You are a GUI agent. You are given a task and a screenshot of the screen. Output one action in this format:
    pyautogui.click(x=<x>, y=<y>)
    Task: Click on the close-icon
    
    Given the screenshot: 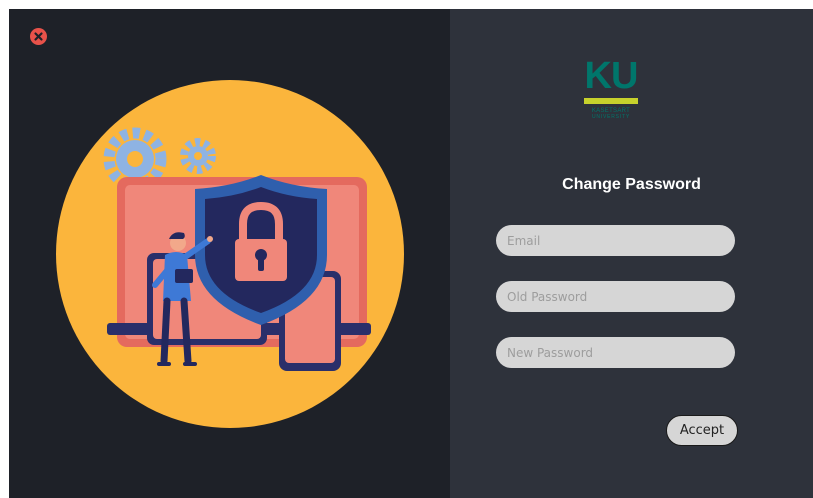 What is the action you would take?
    pyautogui.click(x=38, y=36)
    